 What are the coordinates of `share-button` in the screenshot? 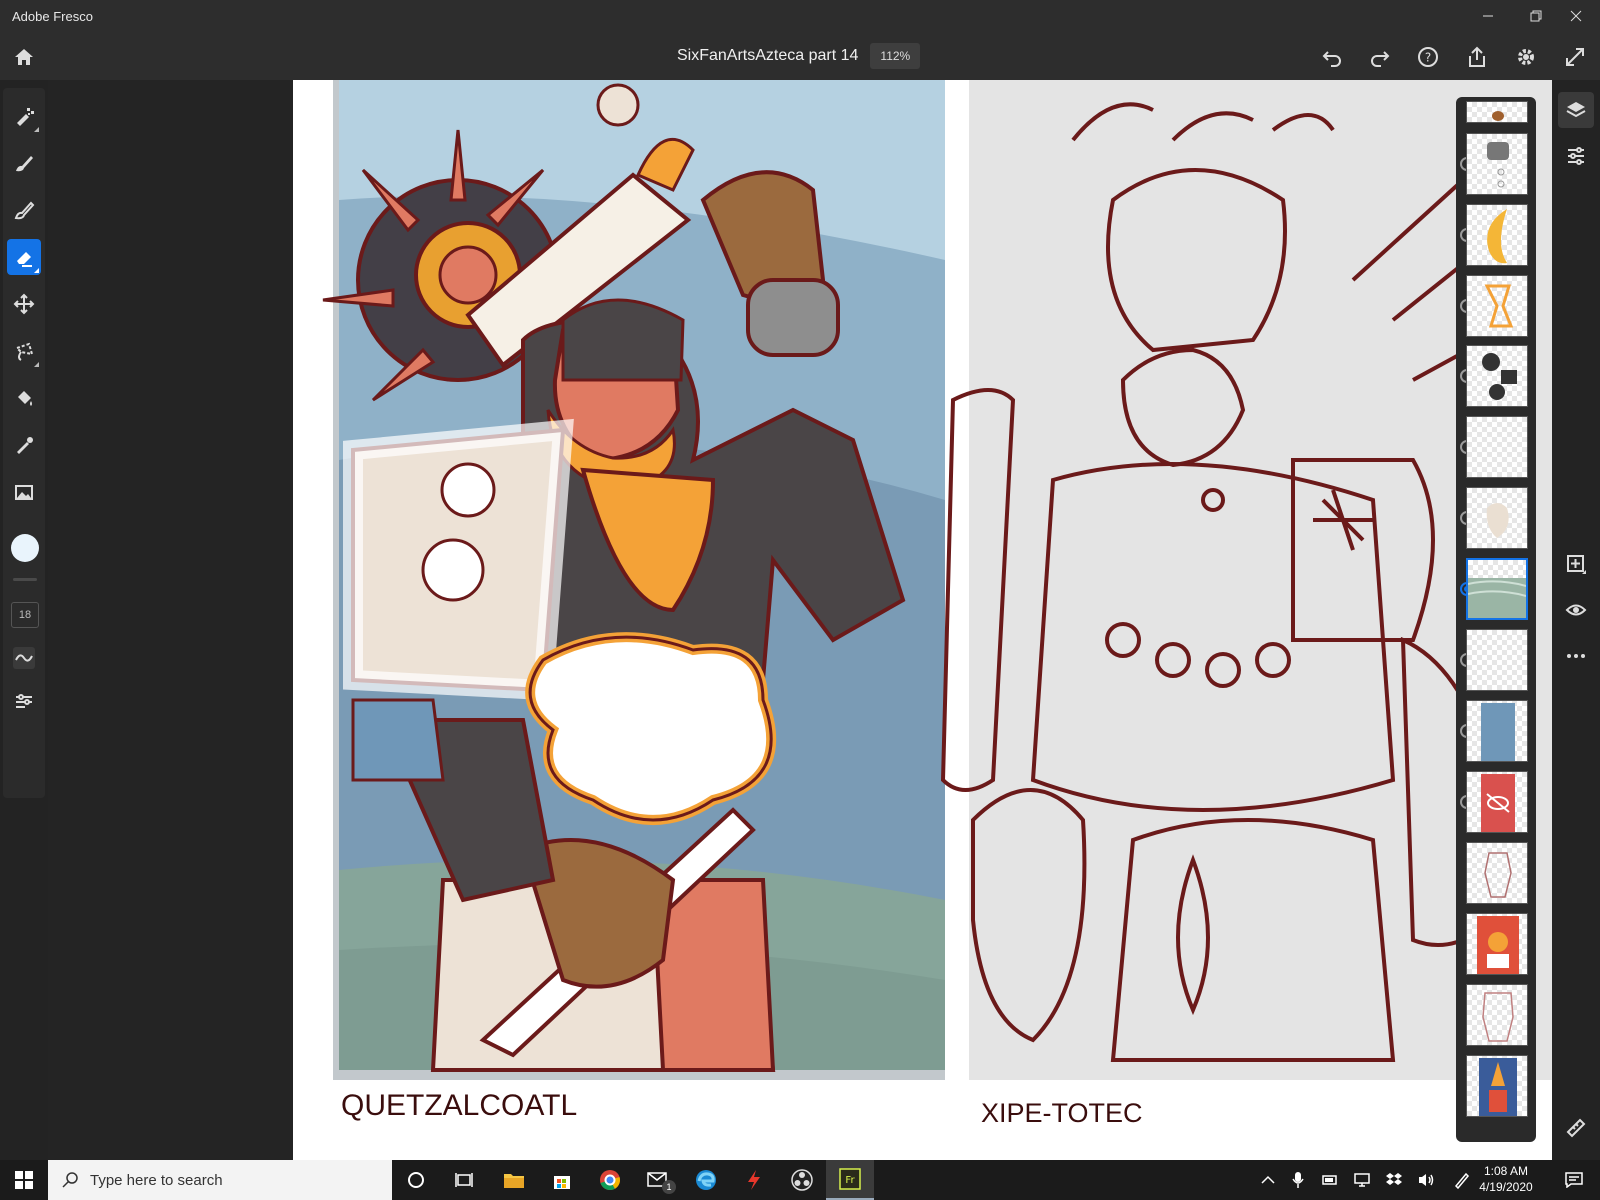 It's located at (1477, 57).